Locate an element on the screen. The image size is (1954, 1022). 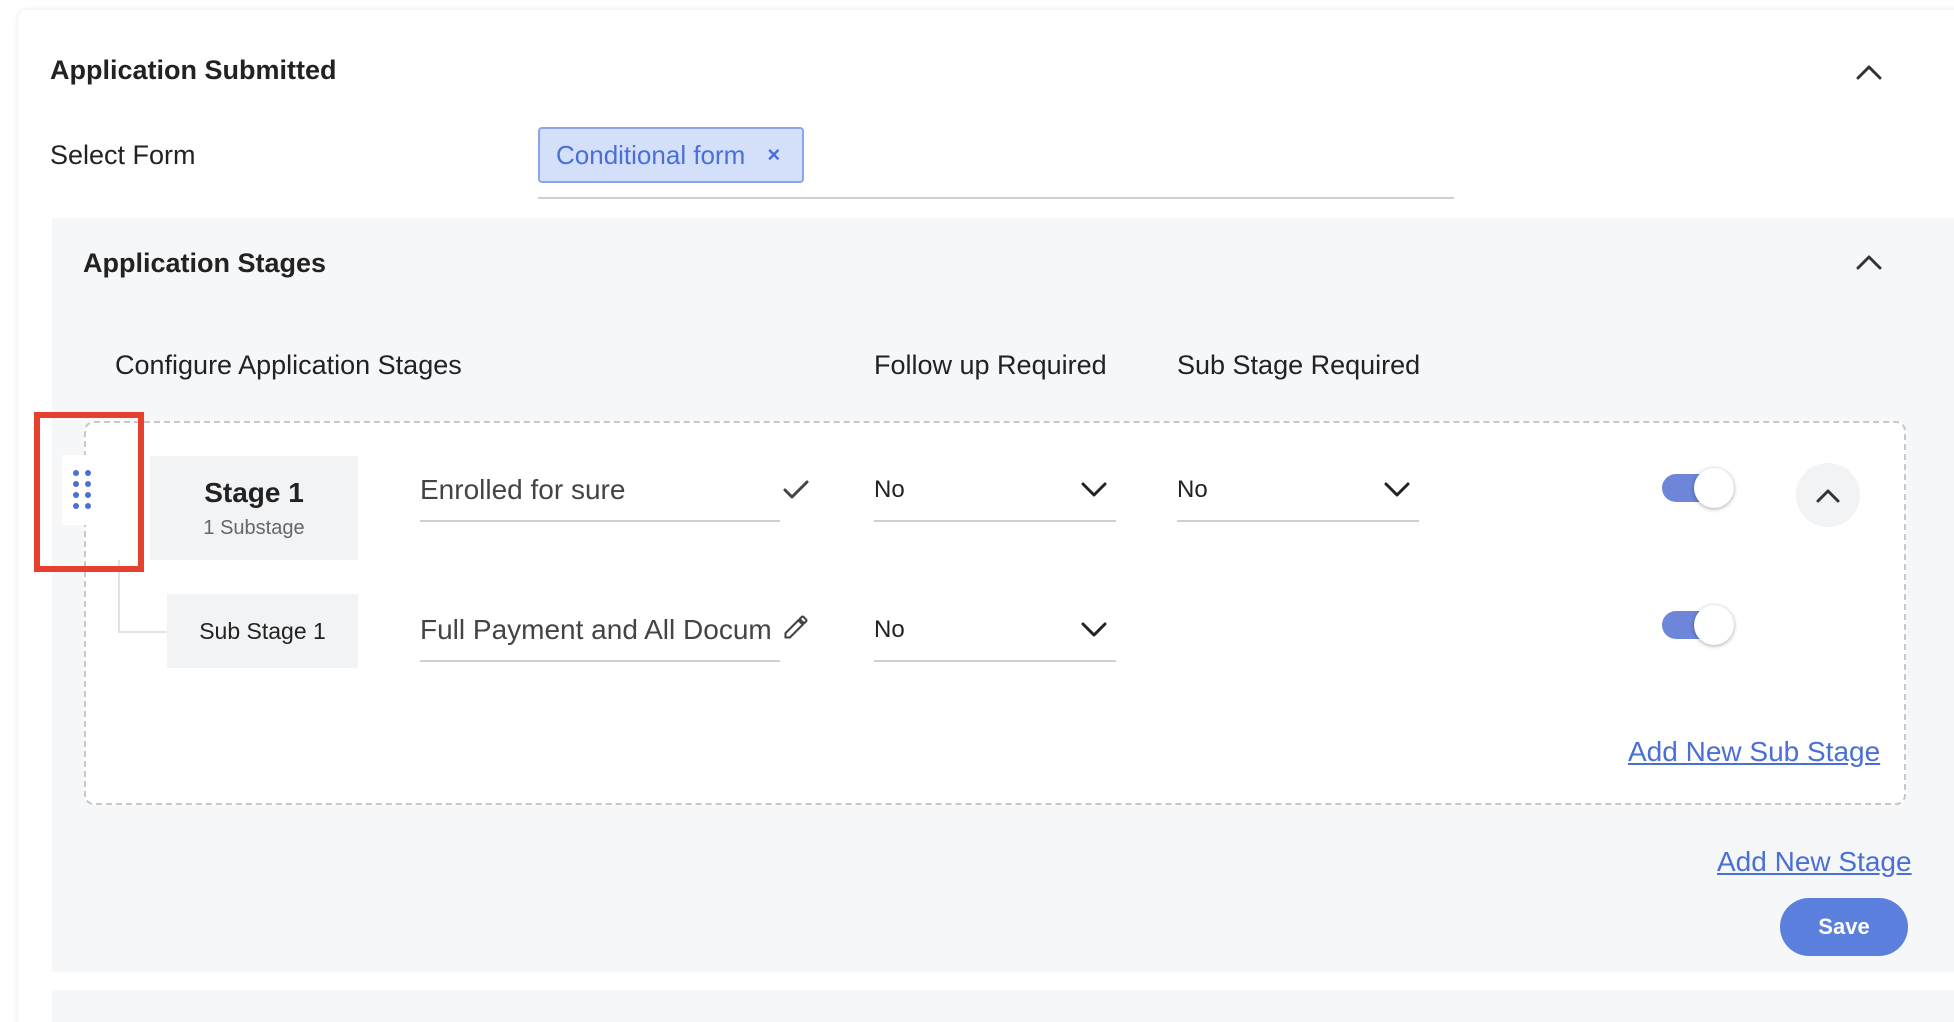
substage-follow-up-select: No is located at coordinates (995, 631).